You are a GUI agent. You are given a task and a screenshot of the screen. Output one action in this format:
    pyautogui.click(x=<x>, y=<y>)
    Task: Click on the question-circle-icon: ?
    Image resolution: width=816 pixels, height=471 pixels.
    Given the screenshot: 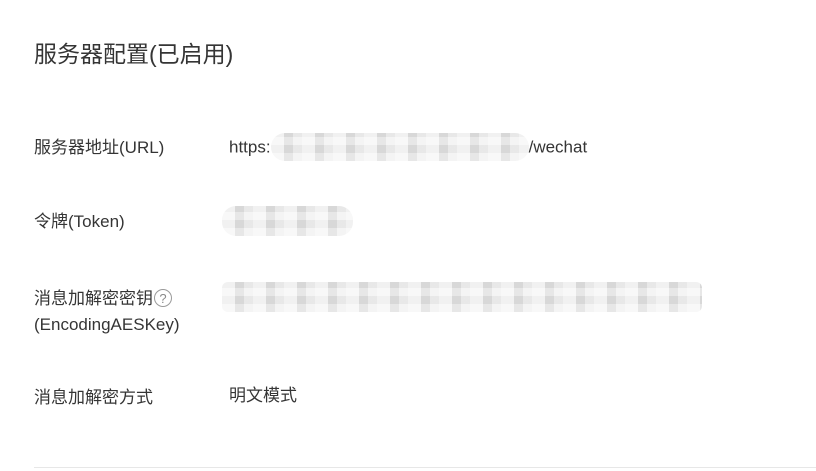 What is the action you would take?
    pyautogui.click(x=163, y=297)
    